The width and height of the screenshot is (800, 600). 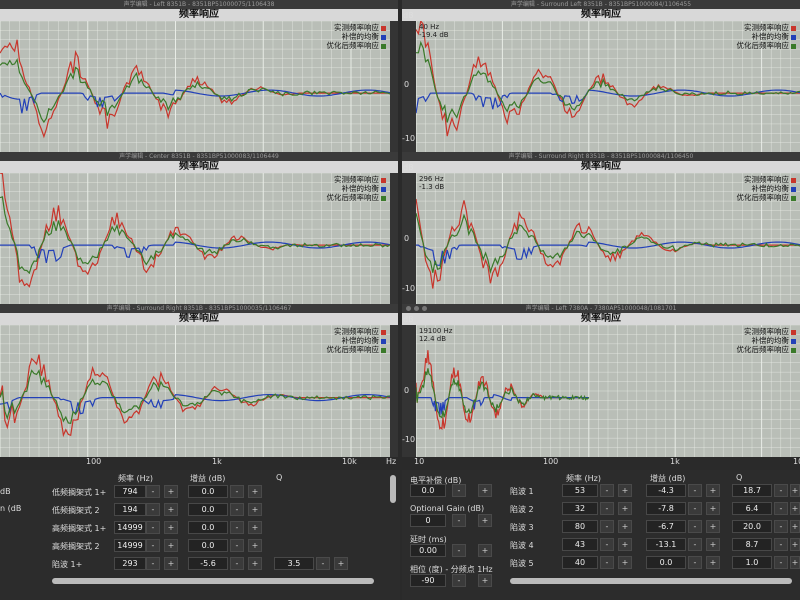 What do you see at coordinates (130, 509) in the screenshot?
I see `frequency-field: 194` at bounding box center [130, 509].